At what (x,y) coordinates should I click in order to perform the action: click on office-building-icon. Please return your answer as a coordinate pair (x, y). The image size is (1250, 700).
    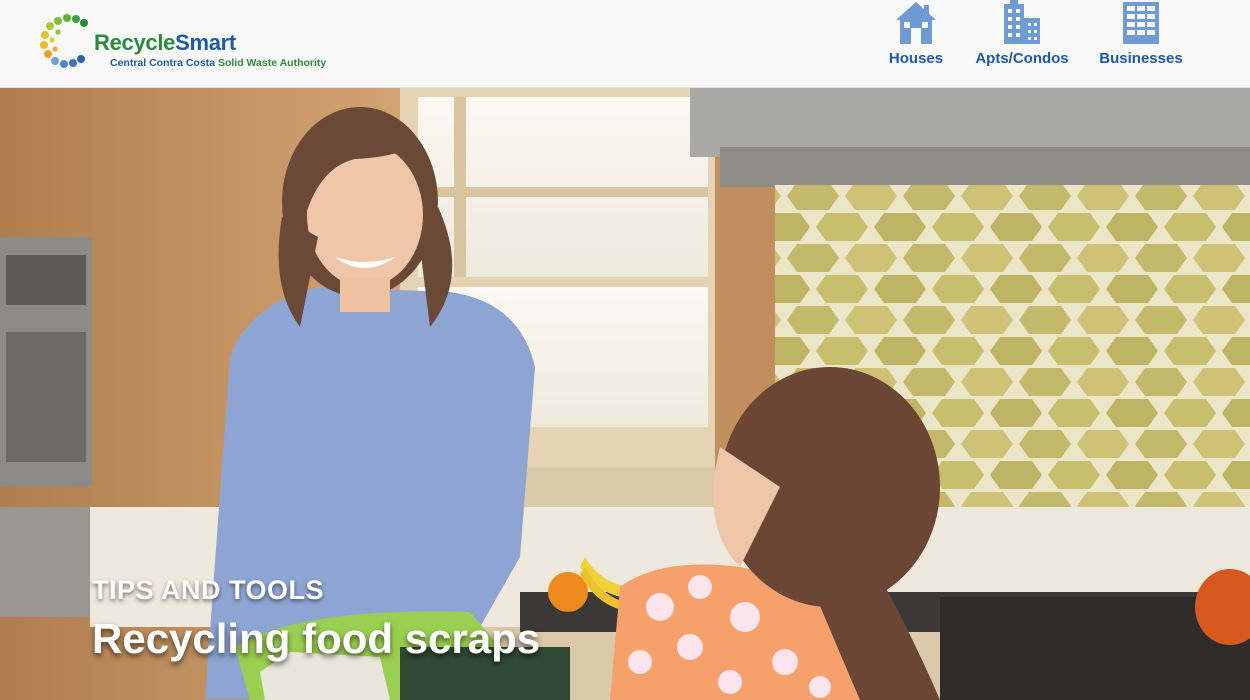
    Looking at the image, I should click on (1141, 23).